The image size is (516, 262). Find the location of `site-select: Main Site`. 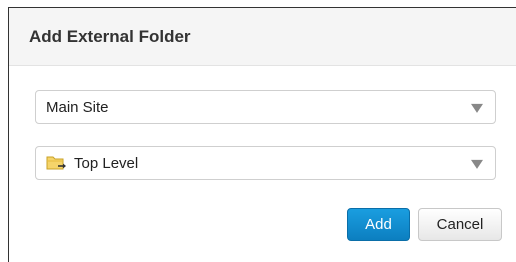

site-select: Main Site is located at coordinates (265, 107).